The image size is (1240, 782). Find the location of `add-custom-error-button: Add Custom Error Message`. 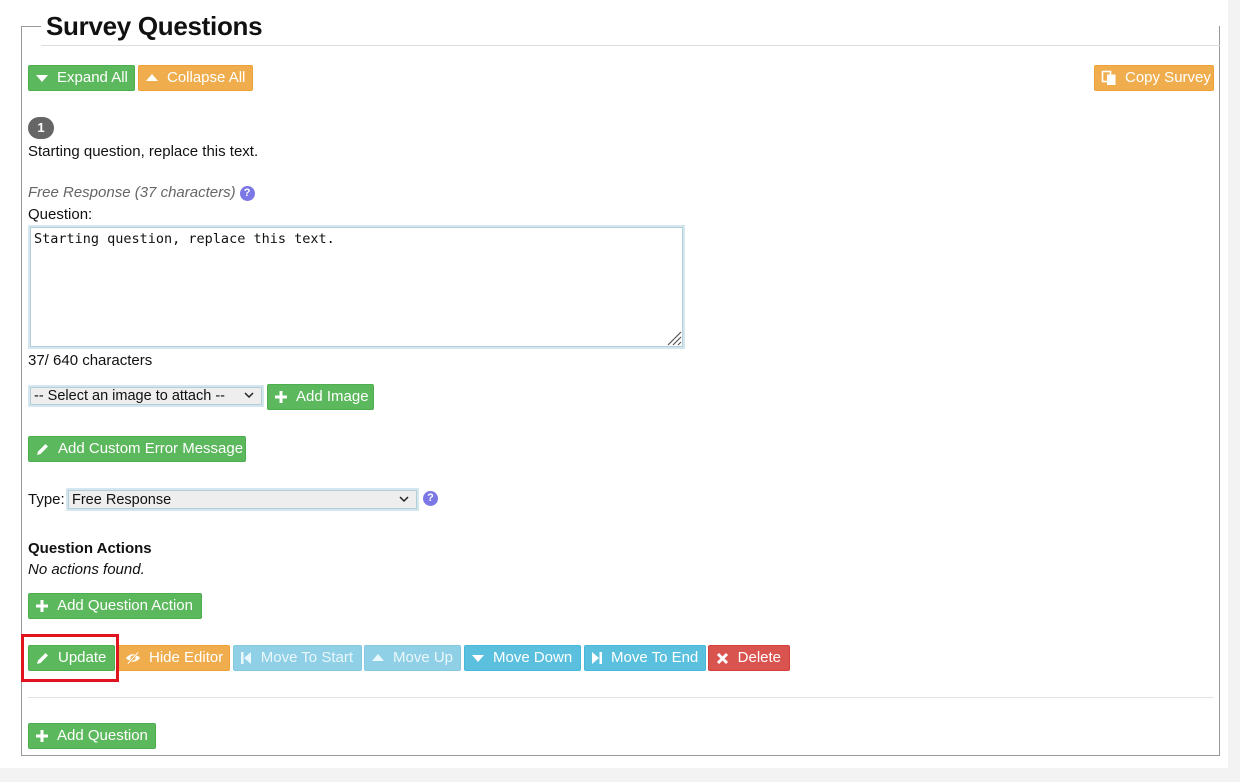

add-custom-error-button: Add Custom Error Message is located at coordinates (137, 449).